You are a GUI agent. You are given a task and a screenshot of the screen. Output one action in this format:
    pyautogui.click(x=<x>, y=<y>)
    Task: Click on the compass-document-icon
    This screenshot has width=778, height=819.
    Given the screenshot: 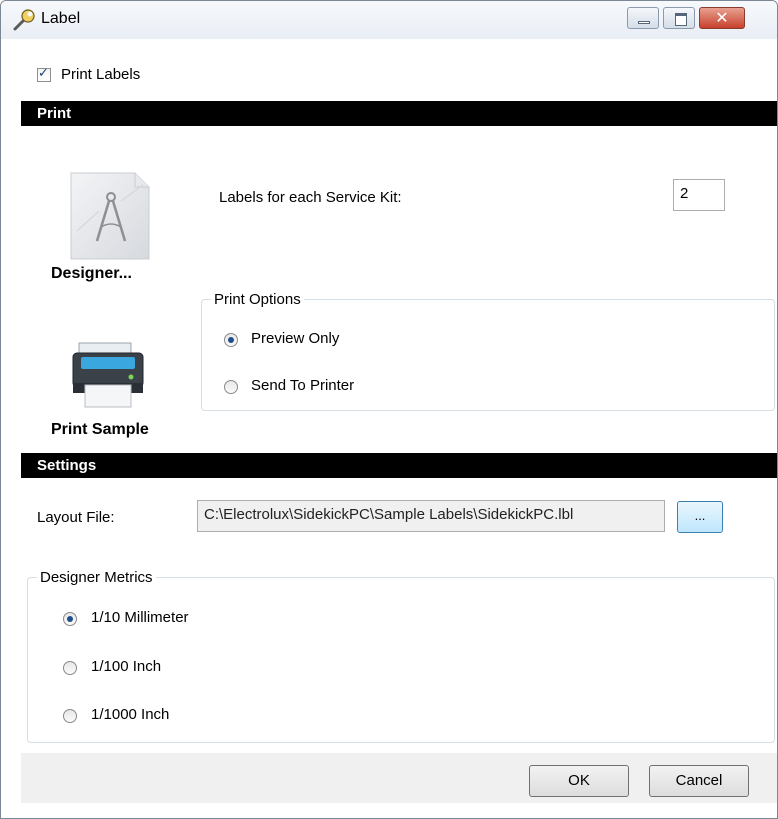 What is the action you would take?
    pyautogui.click(x=110, y=216)
    